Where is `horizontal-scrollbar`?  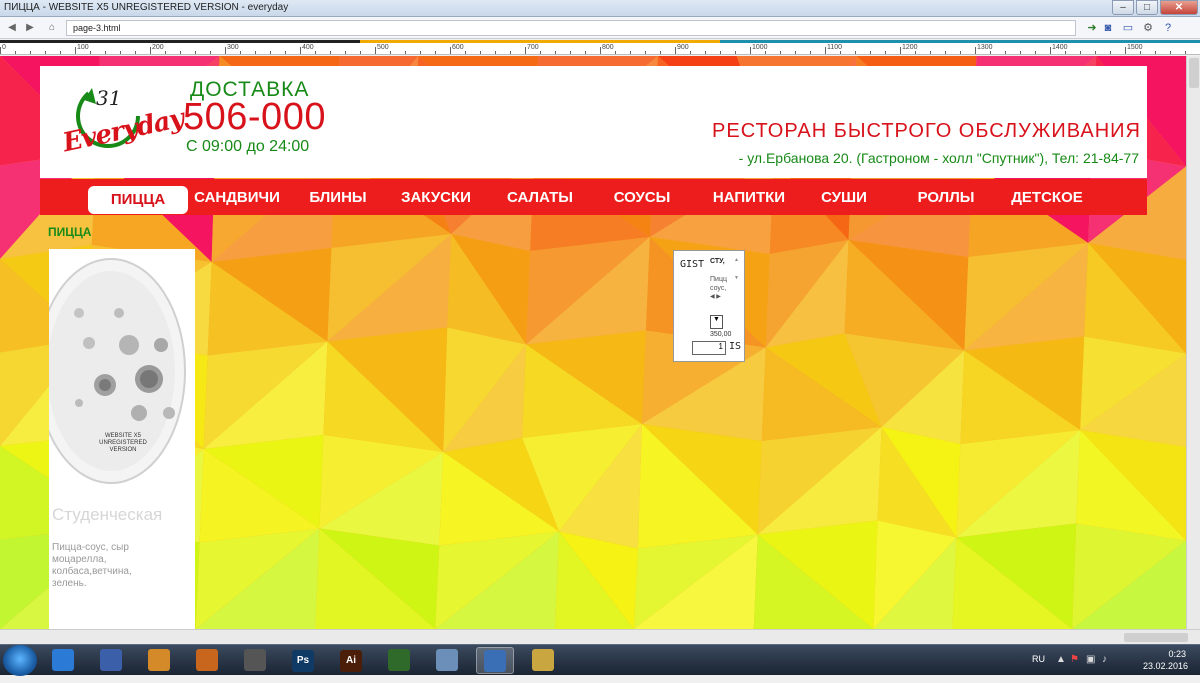 horizontal-scrollbar is located at coordinates (600, 636).